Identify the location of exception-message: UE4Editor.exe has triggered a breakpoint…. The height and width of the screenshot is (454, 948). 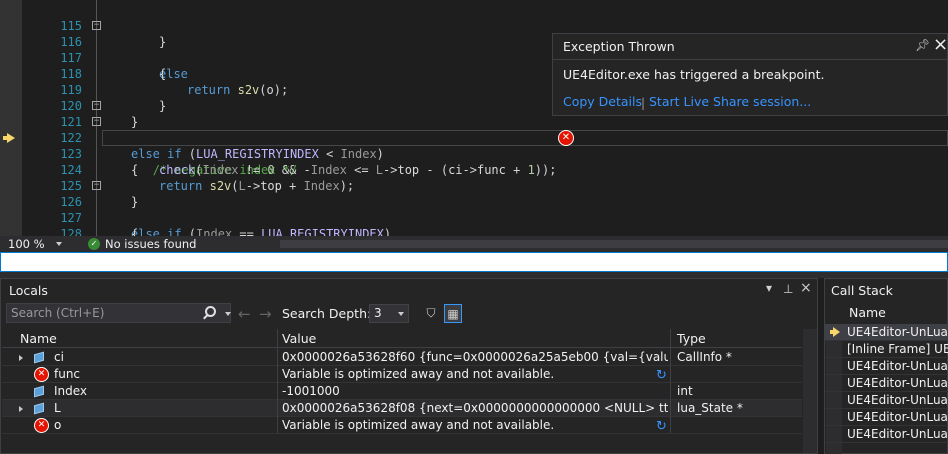
(694, 74).